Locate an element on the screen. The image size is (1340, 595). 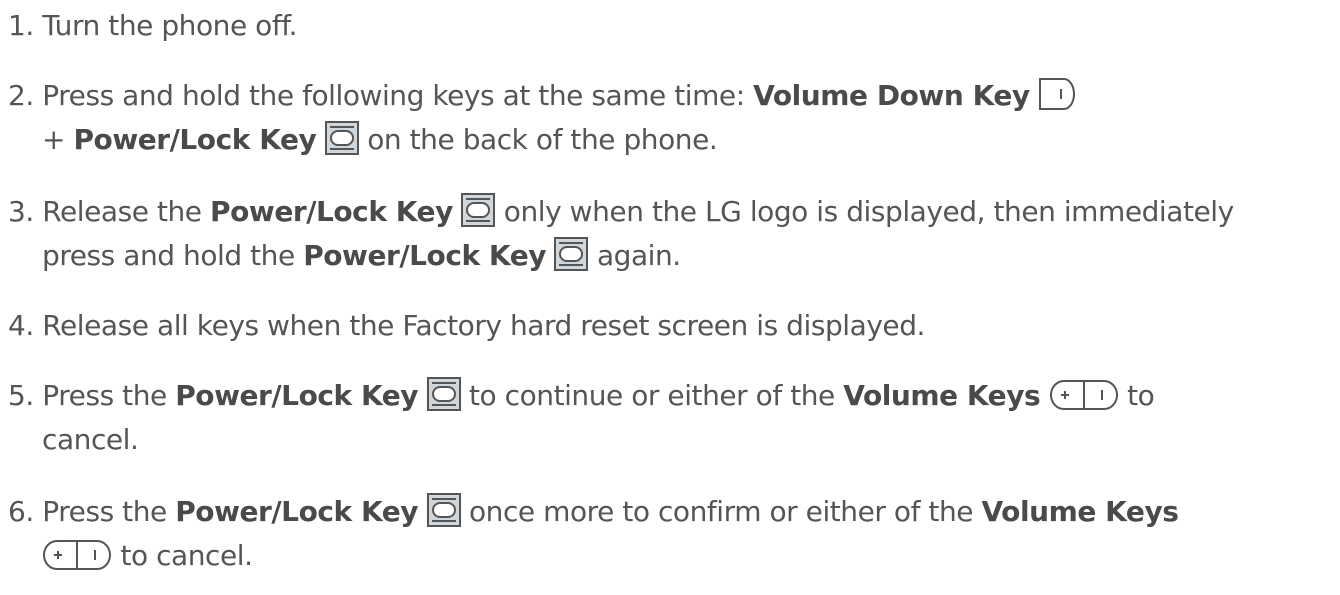
step-text: press and hold the is located at coordinates (168, 255).